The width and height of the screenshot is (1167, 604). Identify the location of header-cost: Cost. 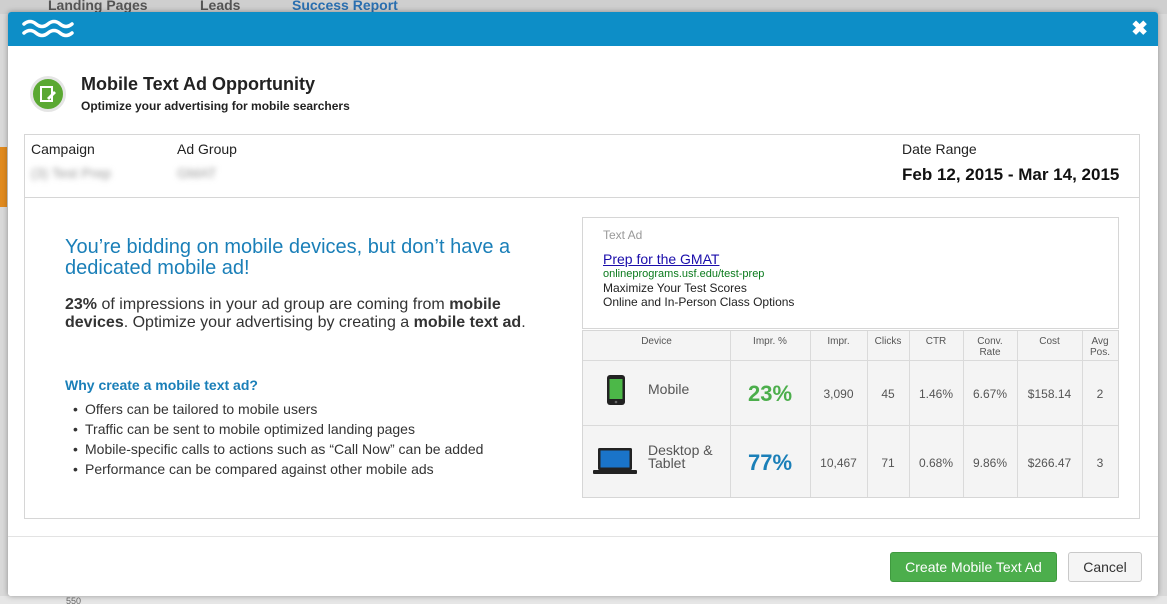
(1049, 341).